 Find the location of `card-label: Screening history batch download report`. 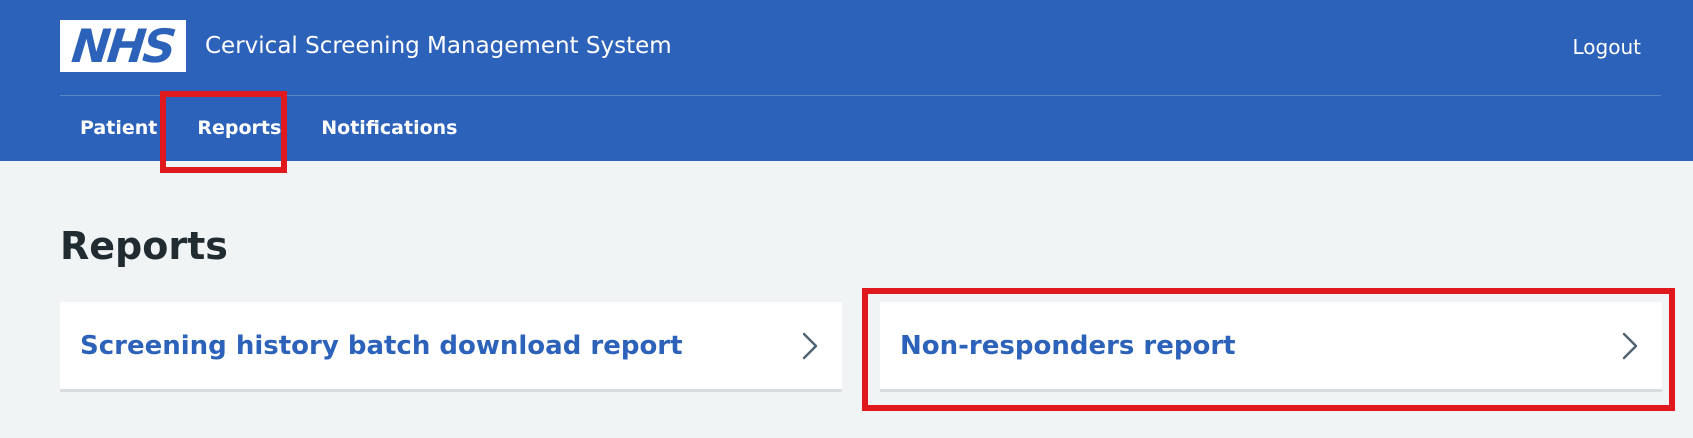

card-label: Screening history batch download report is located at coordinates (381, 345).